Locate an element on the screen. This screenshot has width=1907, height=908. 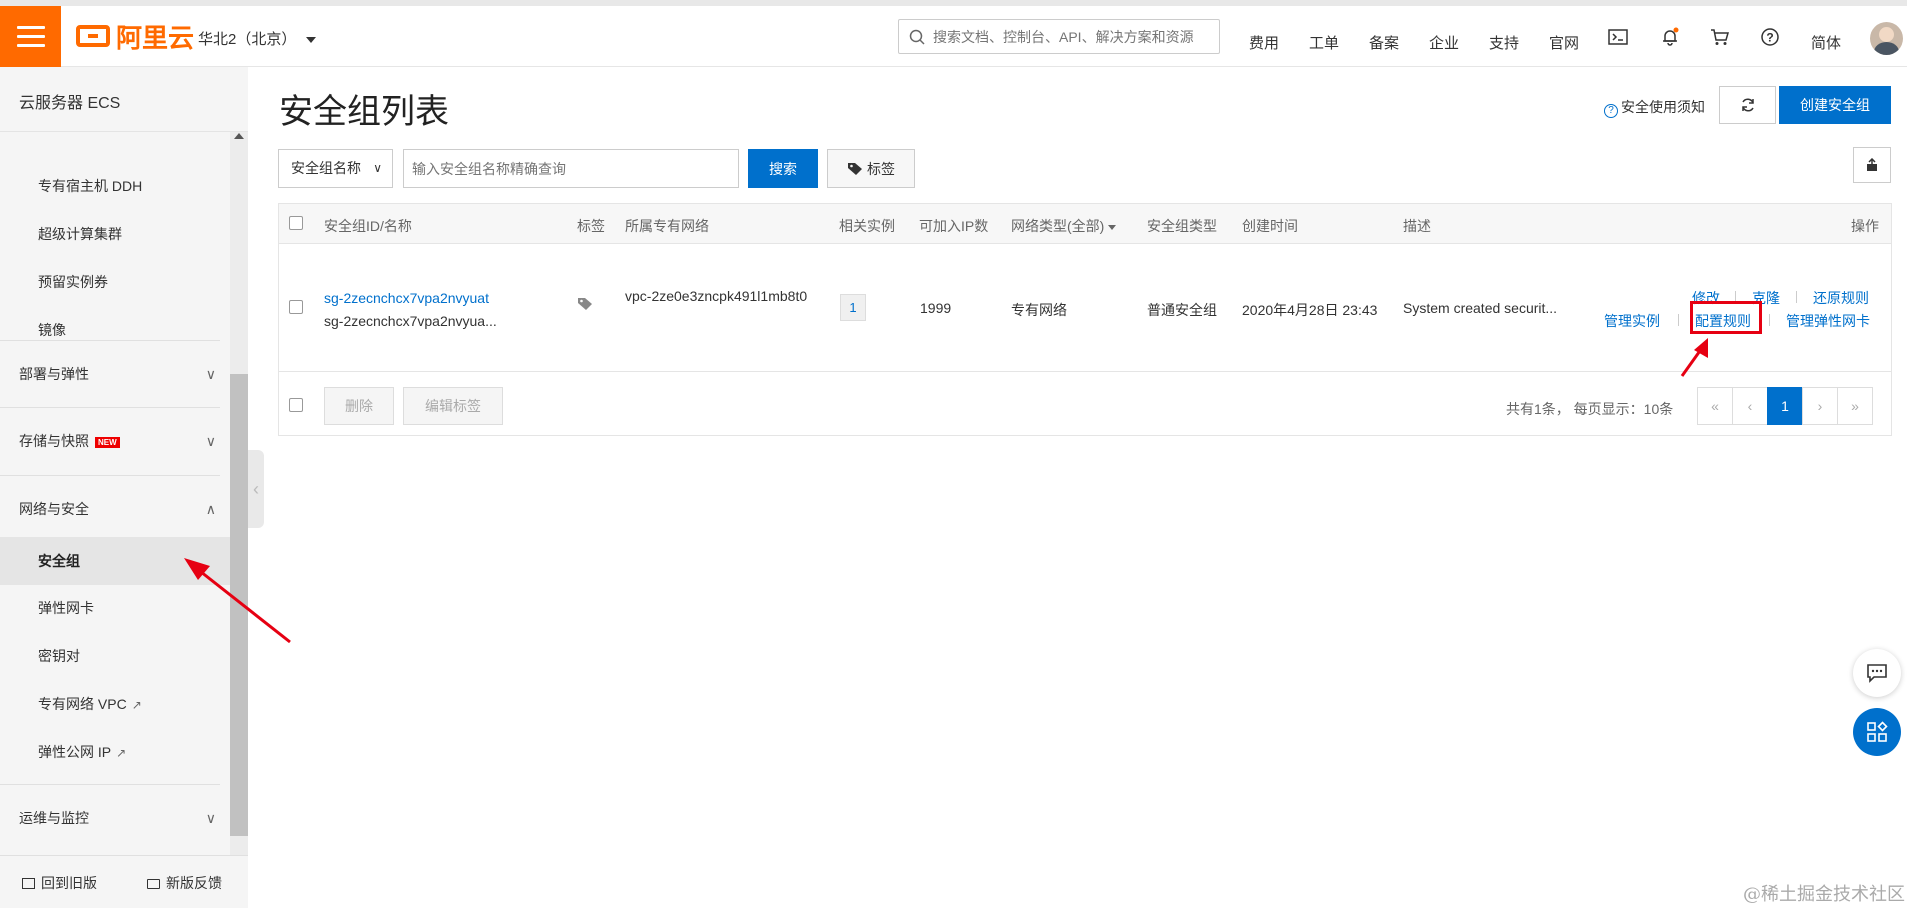
col-header-network-type: 网络类型(全部) is located at coordinates (1064, 226).